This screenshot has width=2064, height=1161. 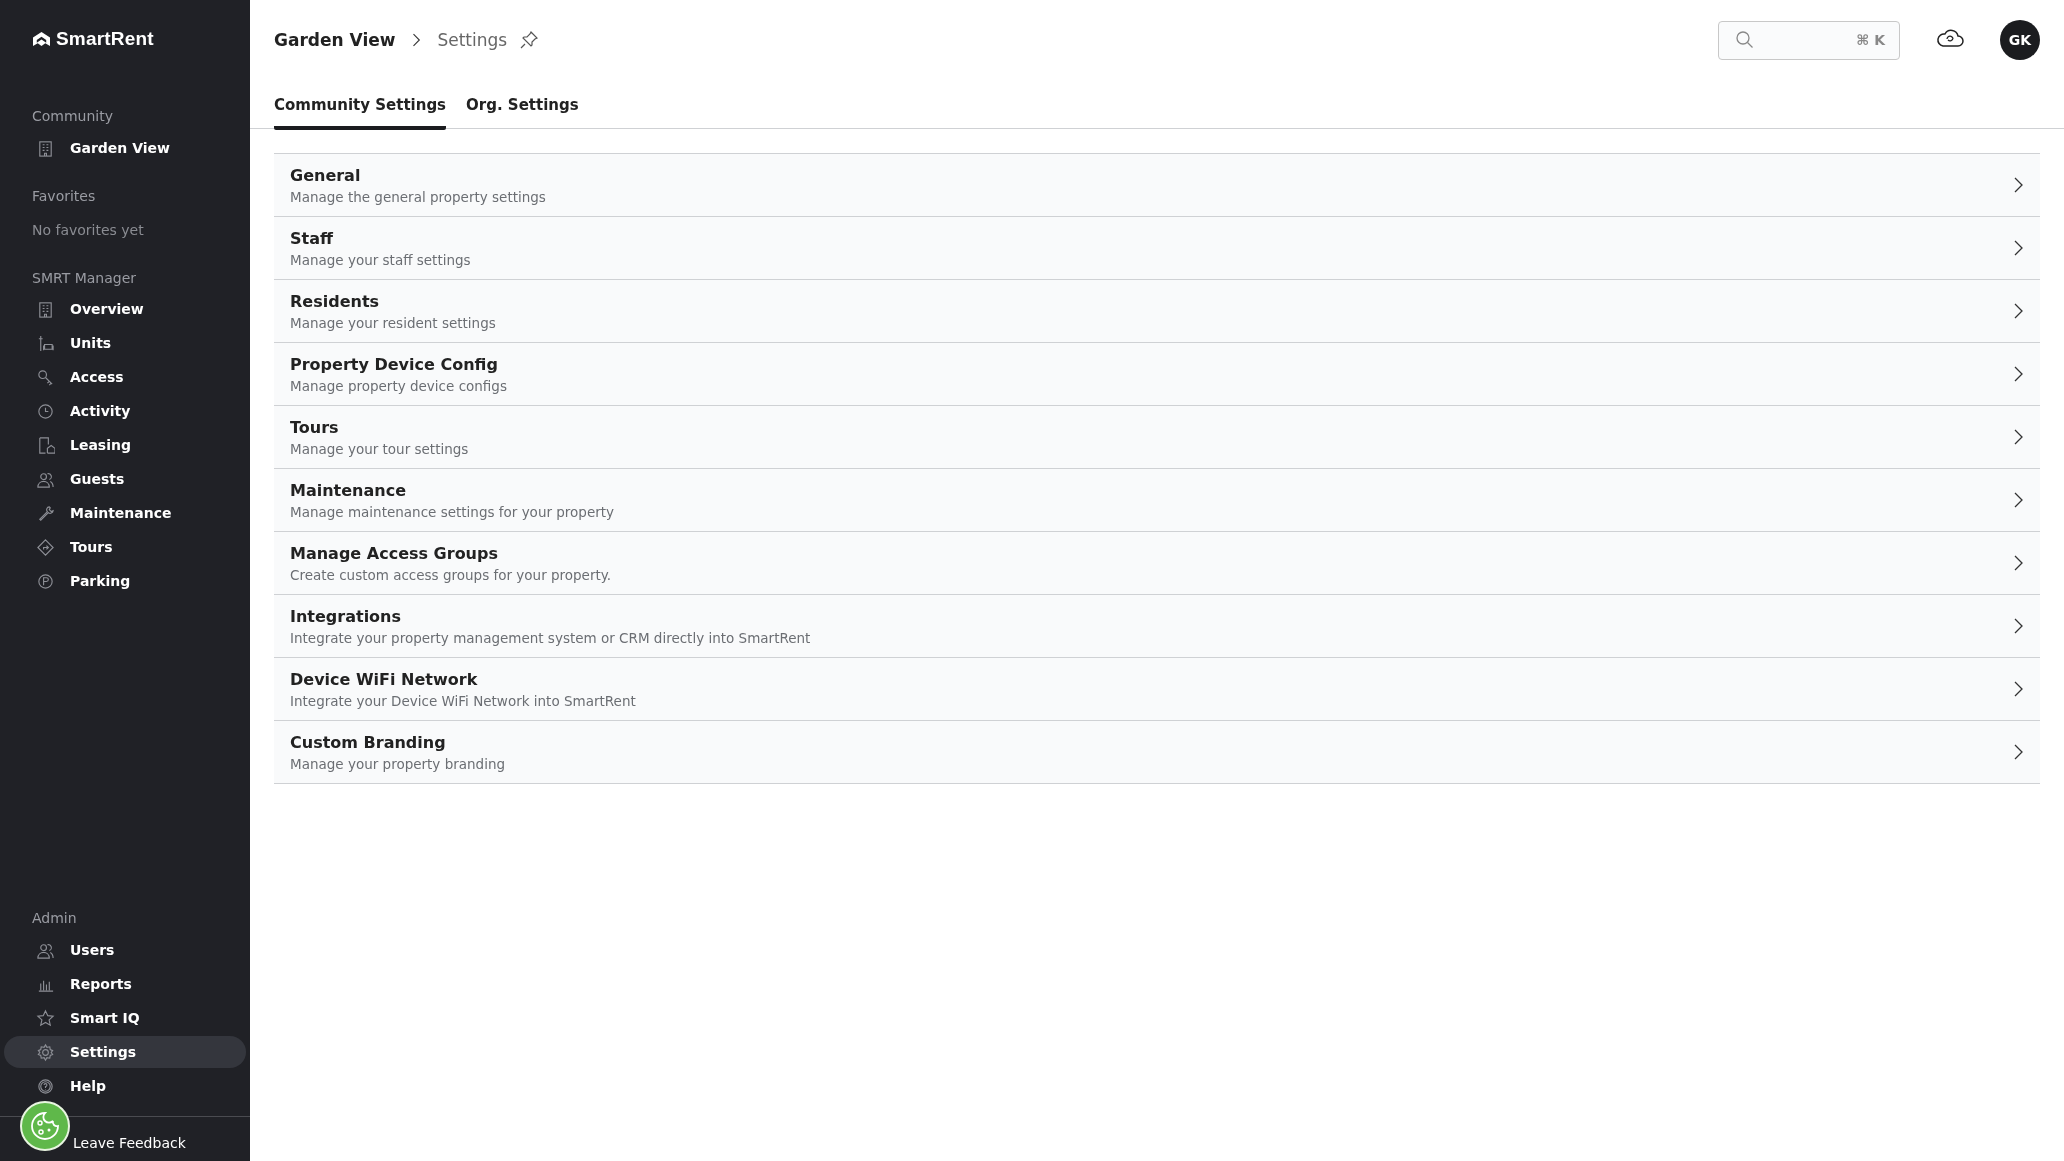 What do you see at coordinates (529, 40) in the screenshot?
I see `pin-icon` at bounding box center [529, 40].